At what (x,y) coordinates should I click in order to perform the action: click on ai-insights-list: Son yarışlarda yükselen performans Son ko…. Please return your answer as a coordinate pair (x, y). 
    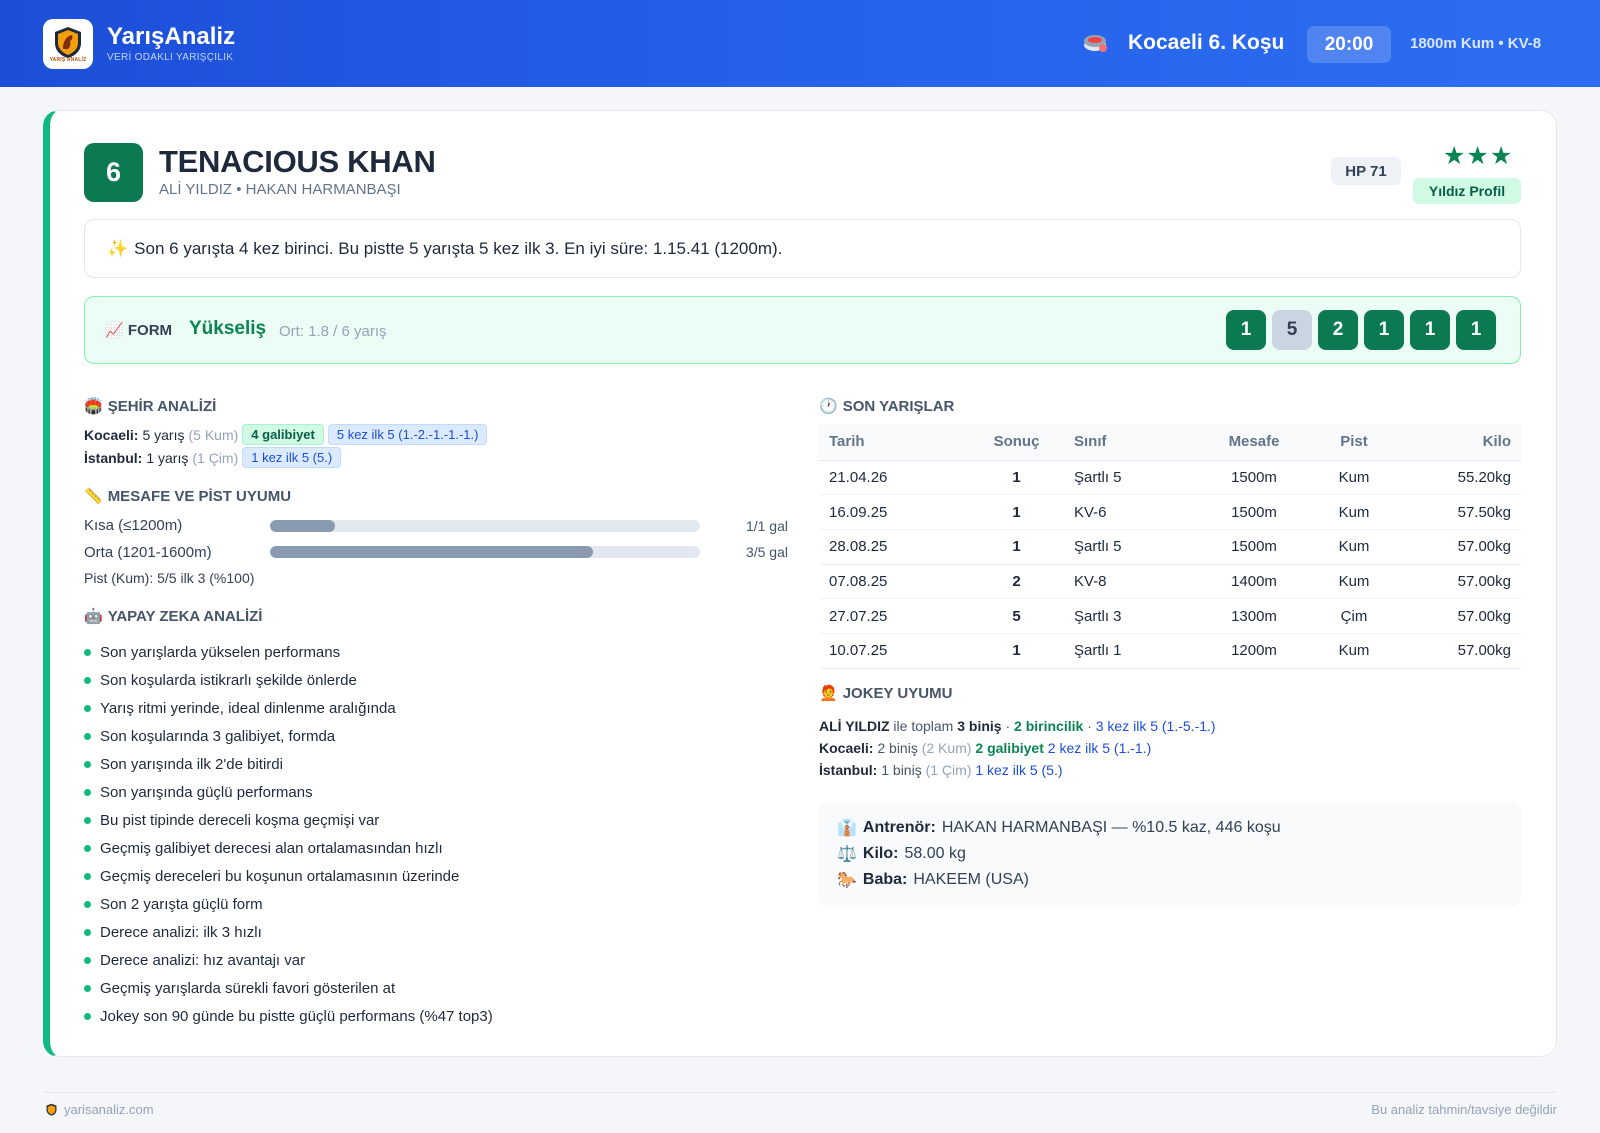
    Looking at the image, I should click on (288, 834).